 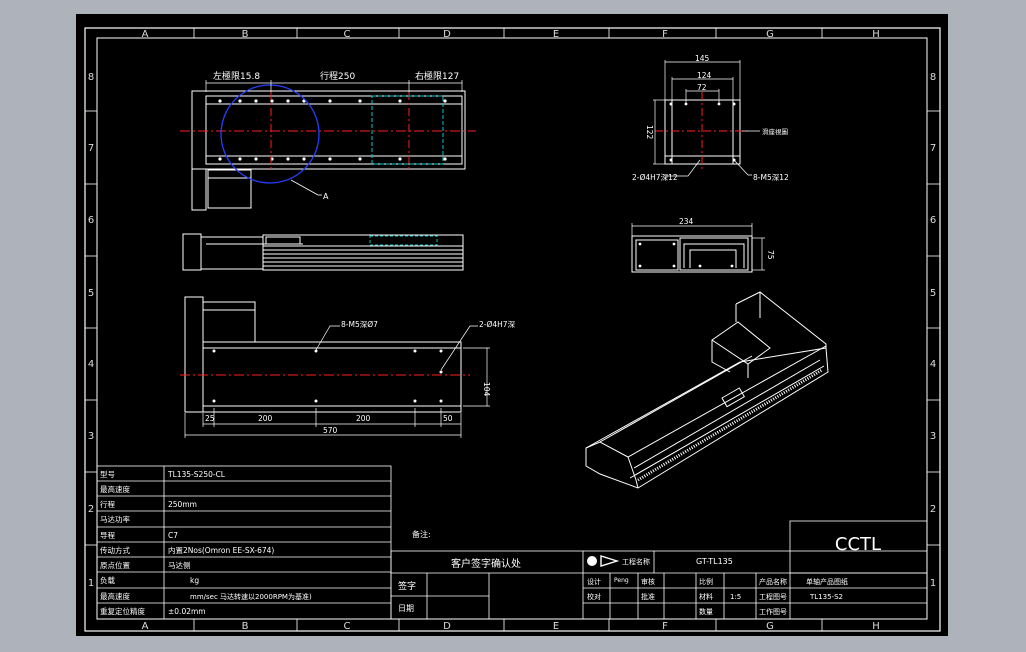 What do you see at coordinates (347, 34) in the screenshot?
I see `col-c-top: C` at bounding box center [347, 34].